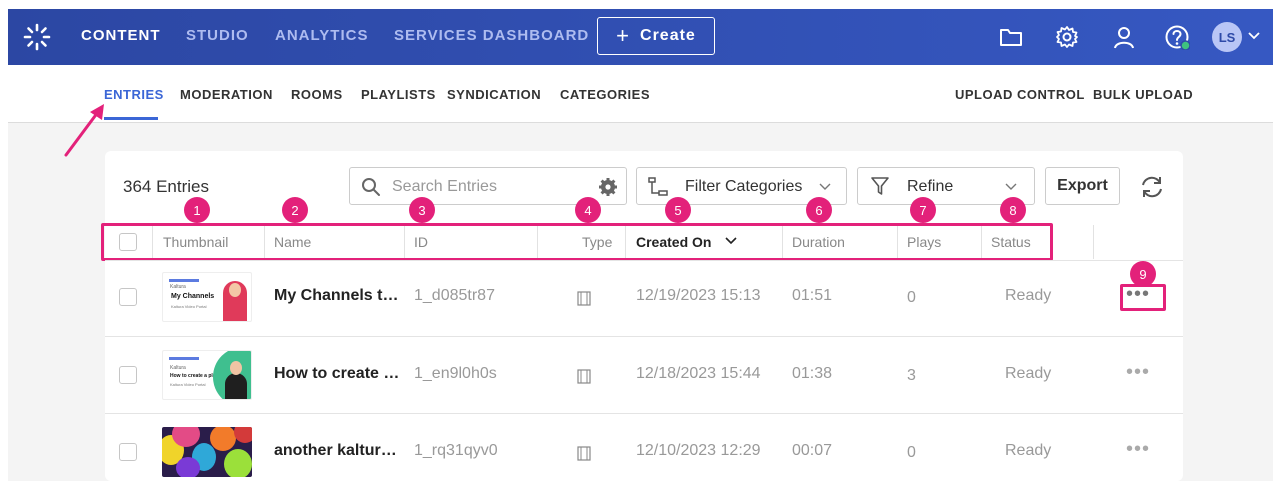 This screenshot has width=1273, height=481. Describe the element at coordinates (444, 186) in the screenshot. I see `search-placeholder: Search Entries` at that location.